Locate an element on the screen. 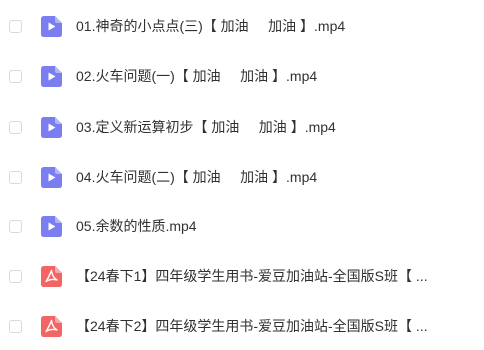  file-name: 02.火车问题(一)【 加油 加油 】.mp4 is located at coordinates (196, 76).